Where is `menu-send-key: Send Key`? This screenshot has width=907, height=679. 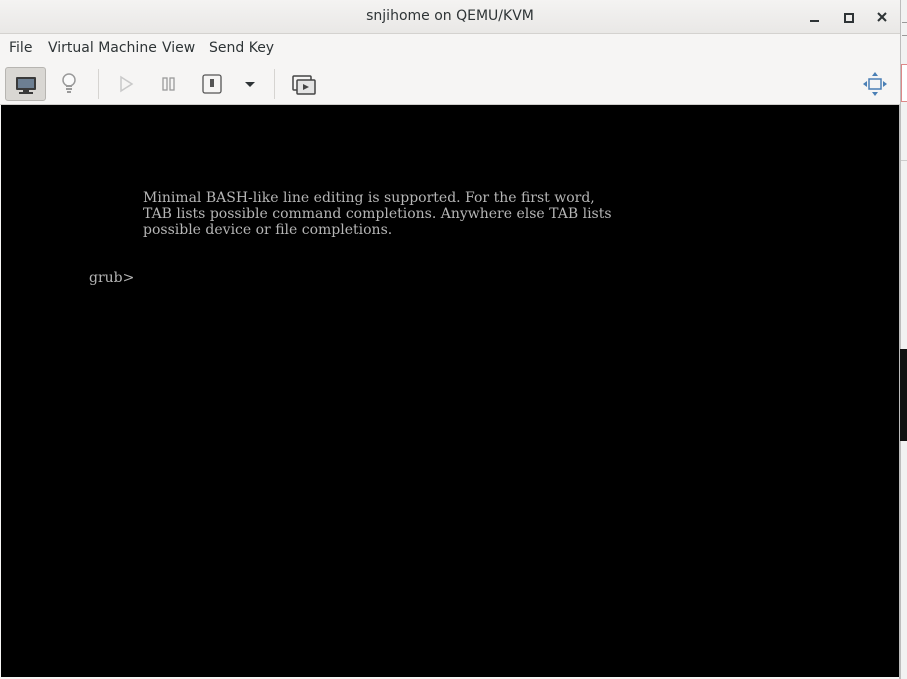 menu-send-key: Send Key is located at coordinates (241, 48).